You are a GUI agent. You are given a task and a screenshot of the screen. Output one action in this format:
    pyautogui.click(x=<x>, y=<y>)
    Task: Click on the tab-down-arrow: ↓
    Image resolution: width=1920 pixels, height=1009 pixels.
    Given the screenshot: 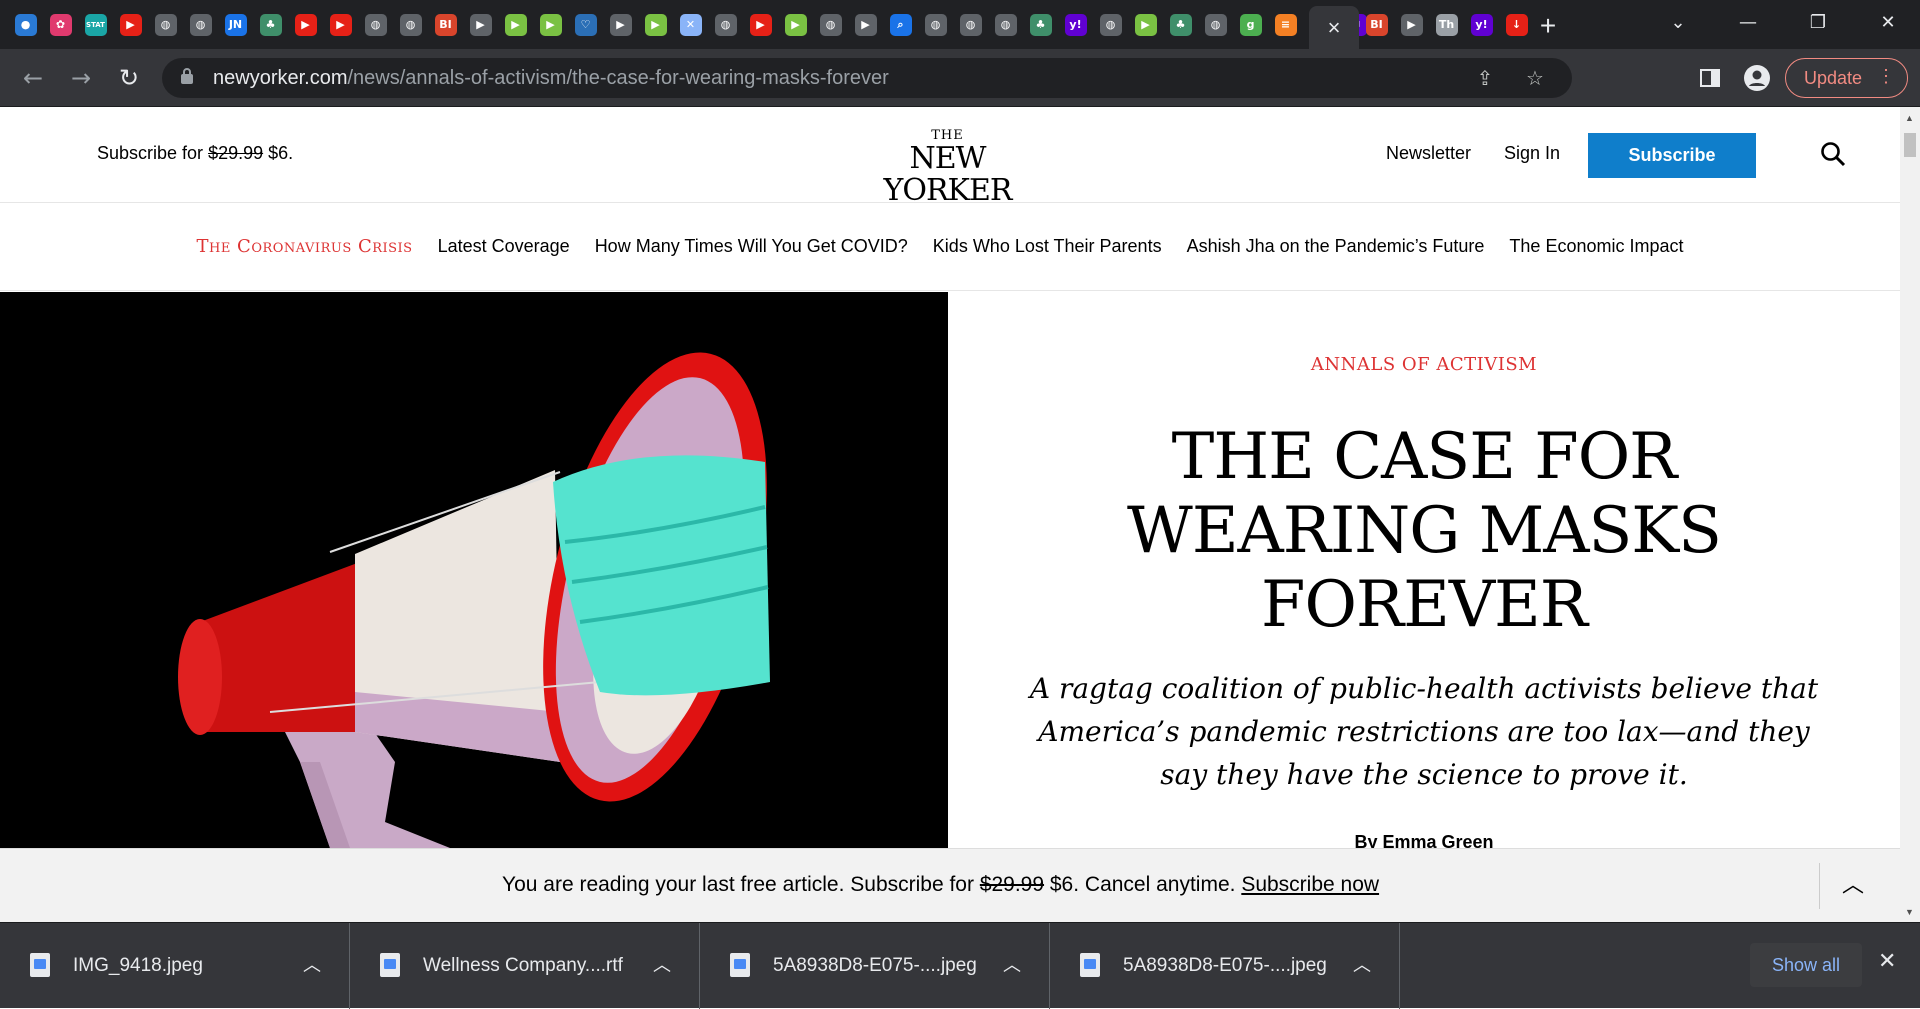 What is the action you would take?
    pyautogui.click(x=1516, y=24)
    